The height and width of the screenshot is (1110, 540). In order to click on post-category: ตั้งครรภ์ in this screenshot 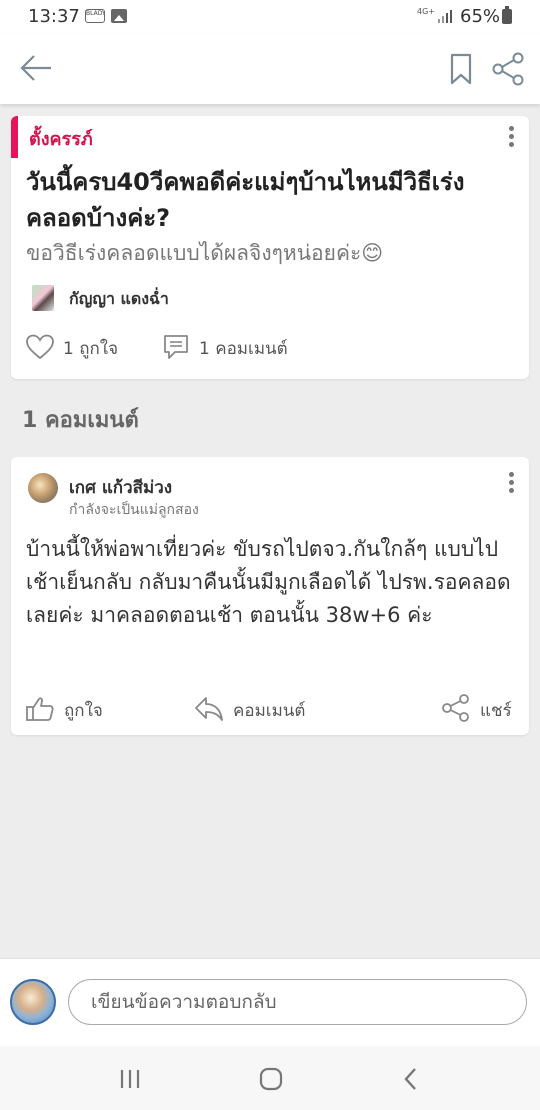, I will do `click(61, 138)`.